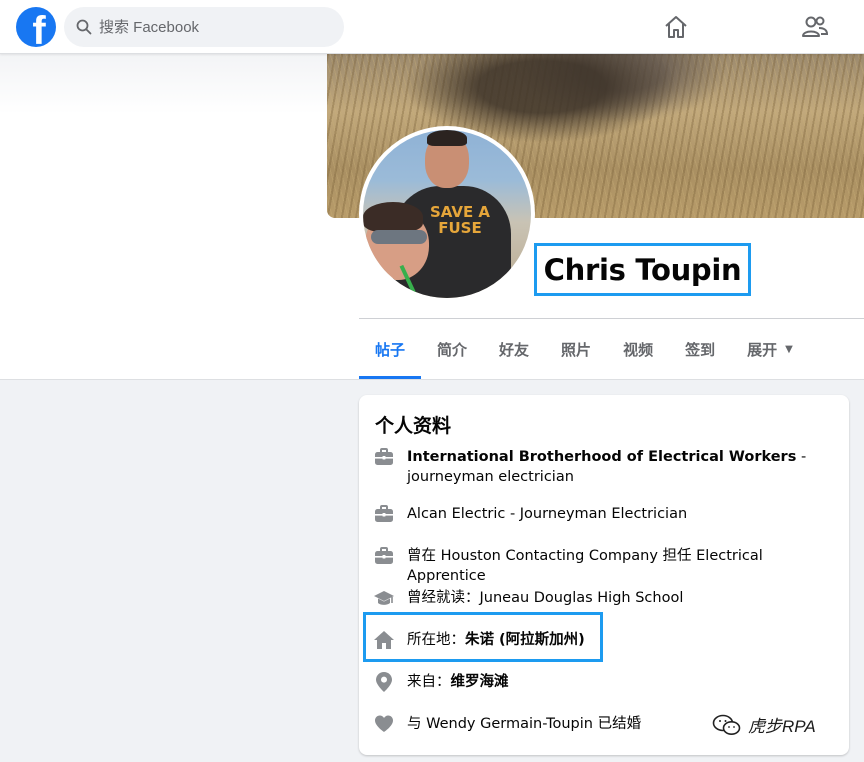 This screenshot has height=762, width=864. I want to click on profile-name: Chris Toupin, so click(642, 269).